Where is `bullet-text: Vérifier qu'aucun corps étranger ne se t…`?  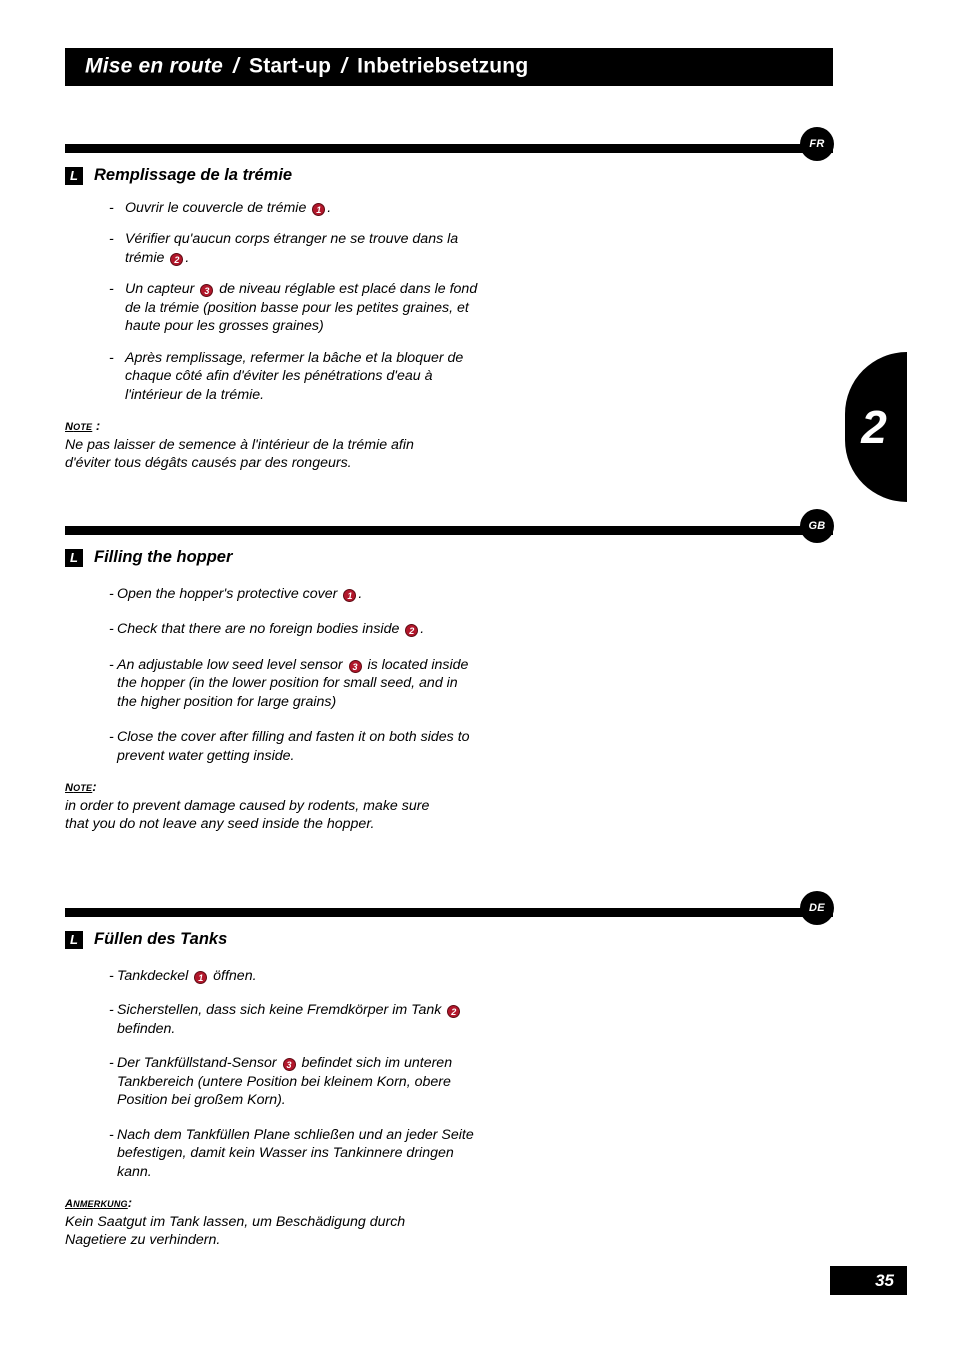
bullet-text: Vérifier qu'aucun corps étranger ne se t… is located at coordinates (305, 248).